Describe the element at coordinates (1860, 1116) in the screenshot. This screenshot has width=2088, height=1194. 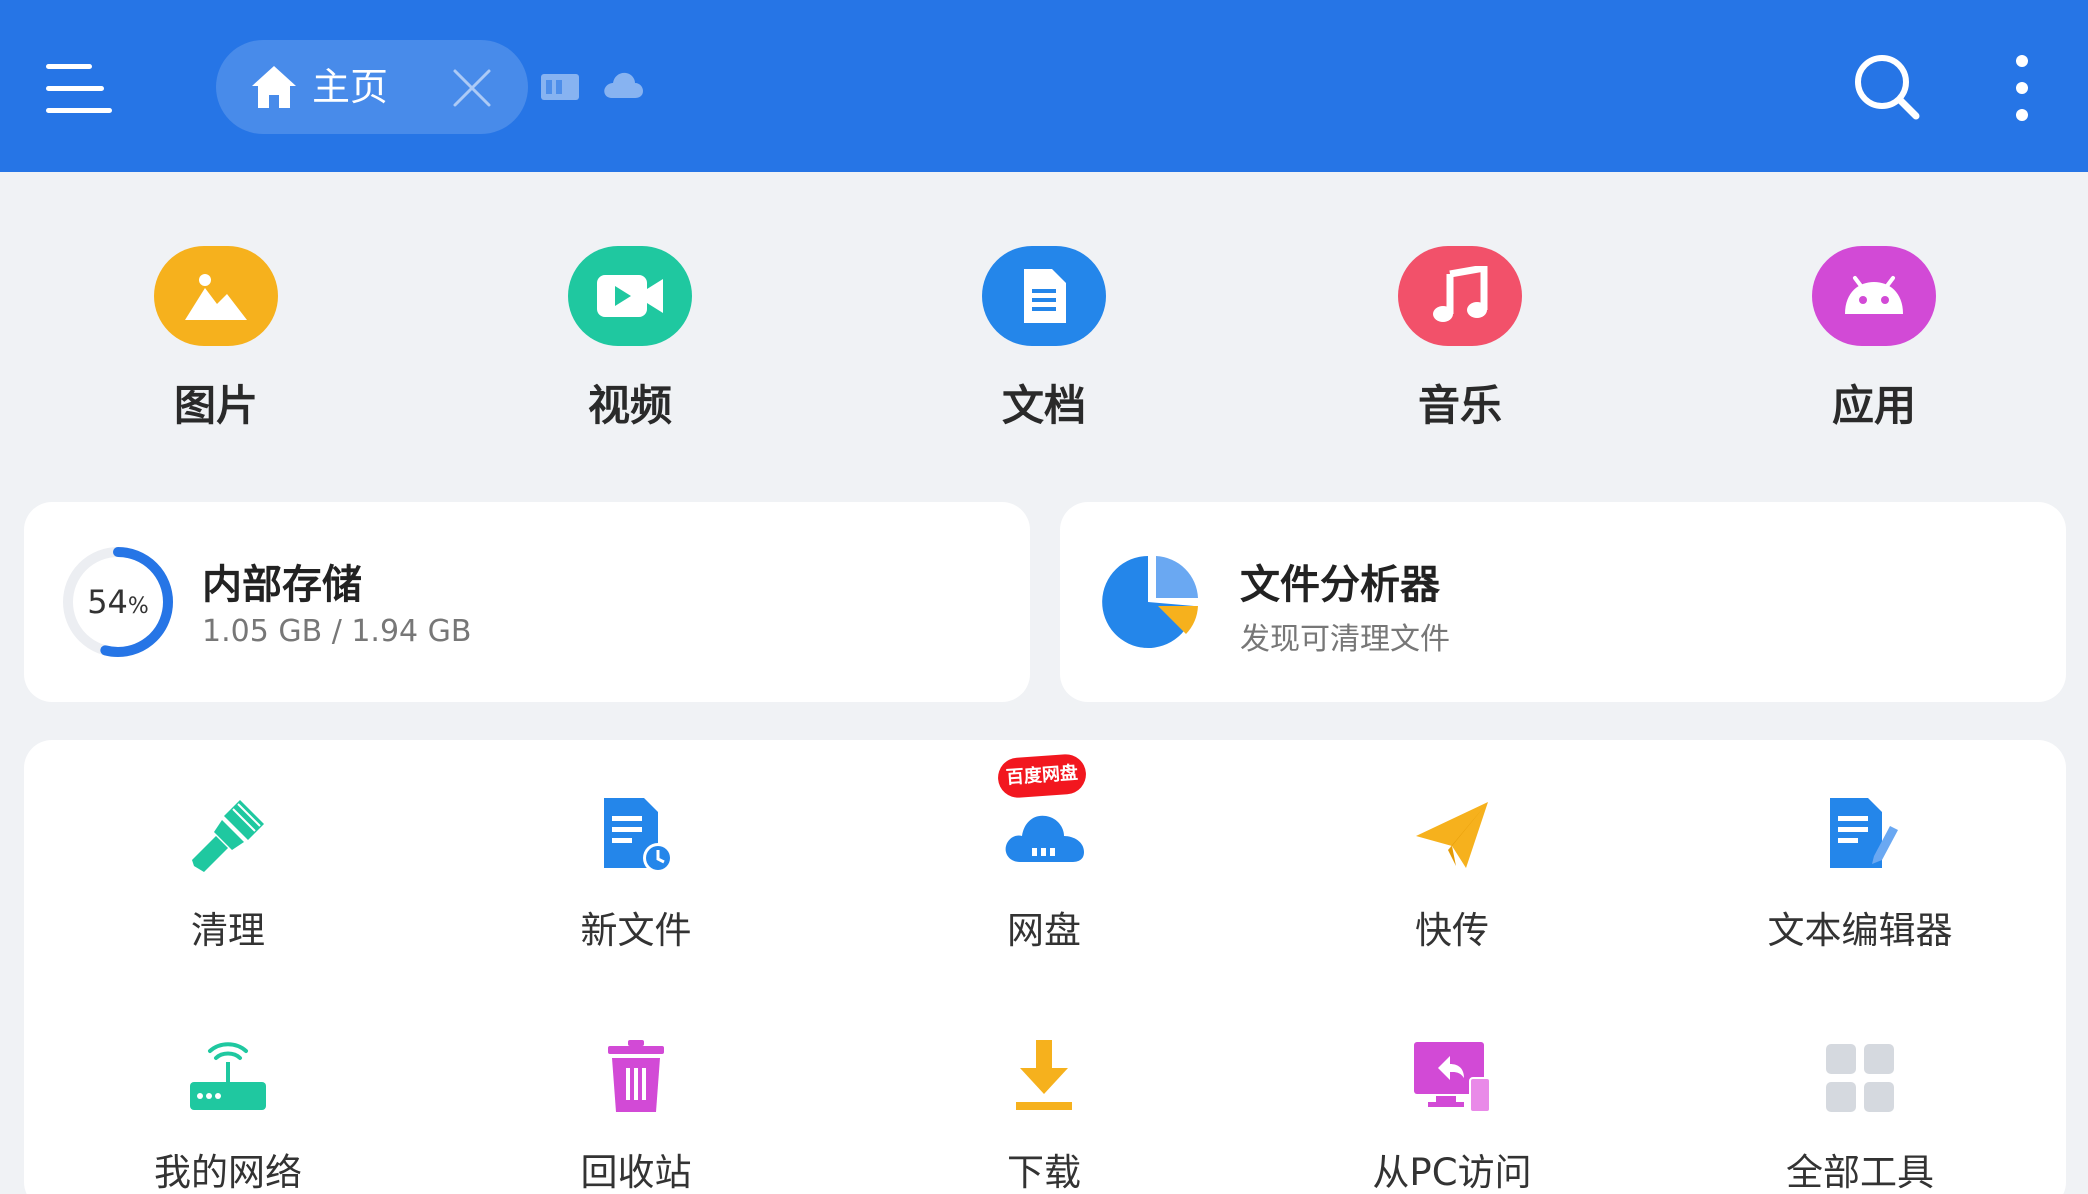
I see `tool-all-tools: 全部工具` at that location.